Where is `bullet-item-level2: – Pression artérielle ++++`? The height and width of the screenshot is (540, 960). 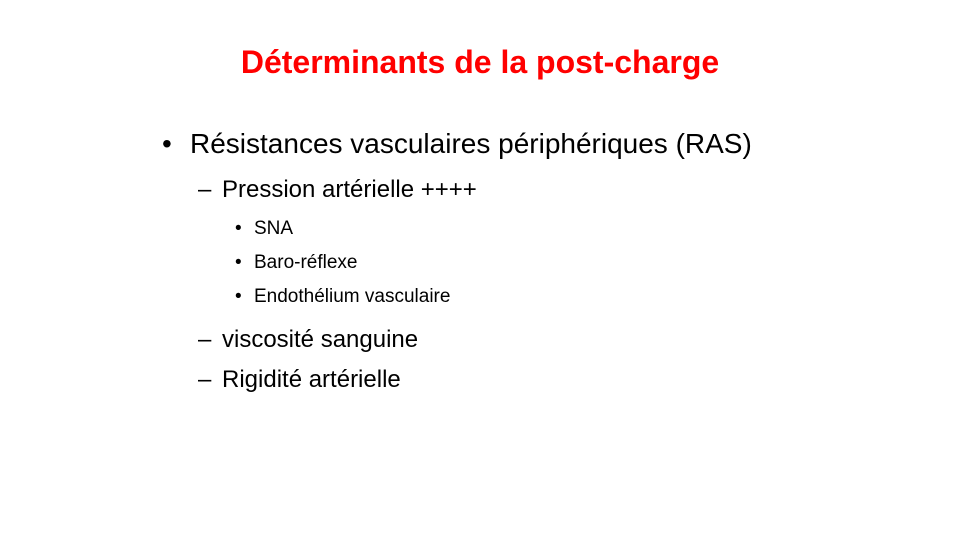
bullet-item-level2: – Pression artérielle ++++ is located at coordinates (460, 190).